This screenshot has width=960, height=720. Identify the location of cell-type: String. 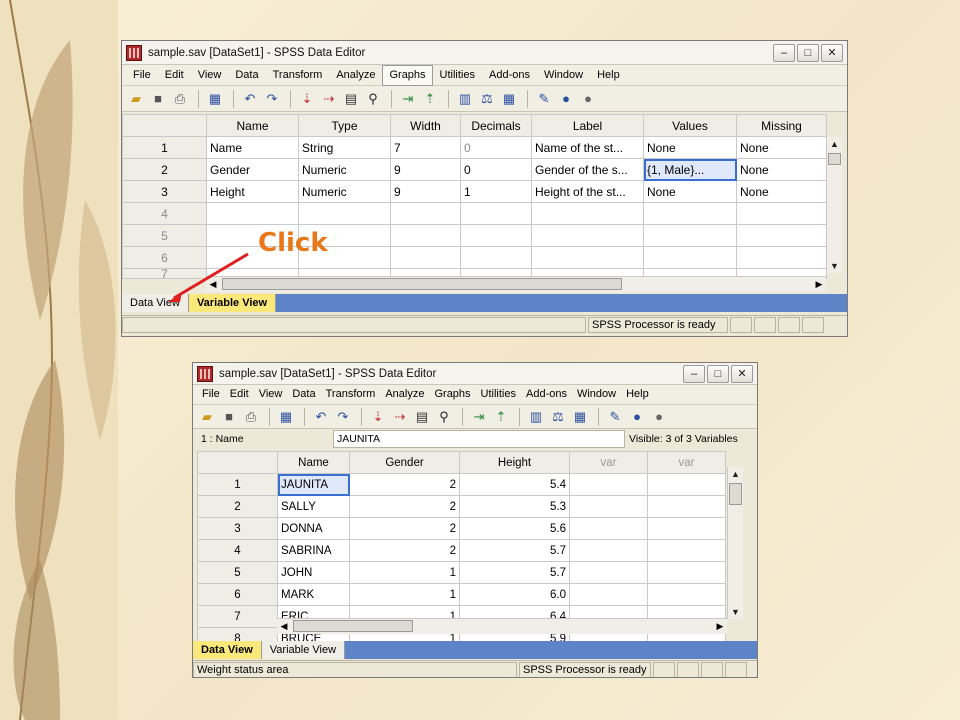
(344, 147).